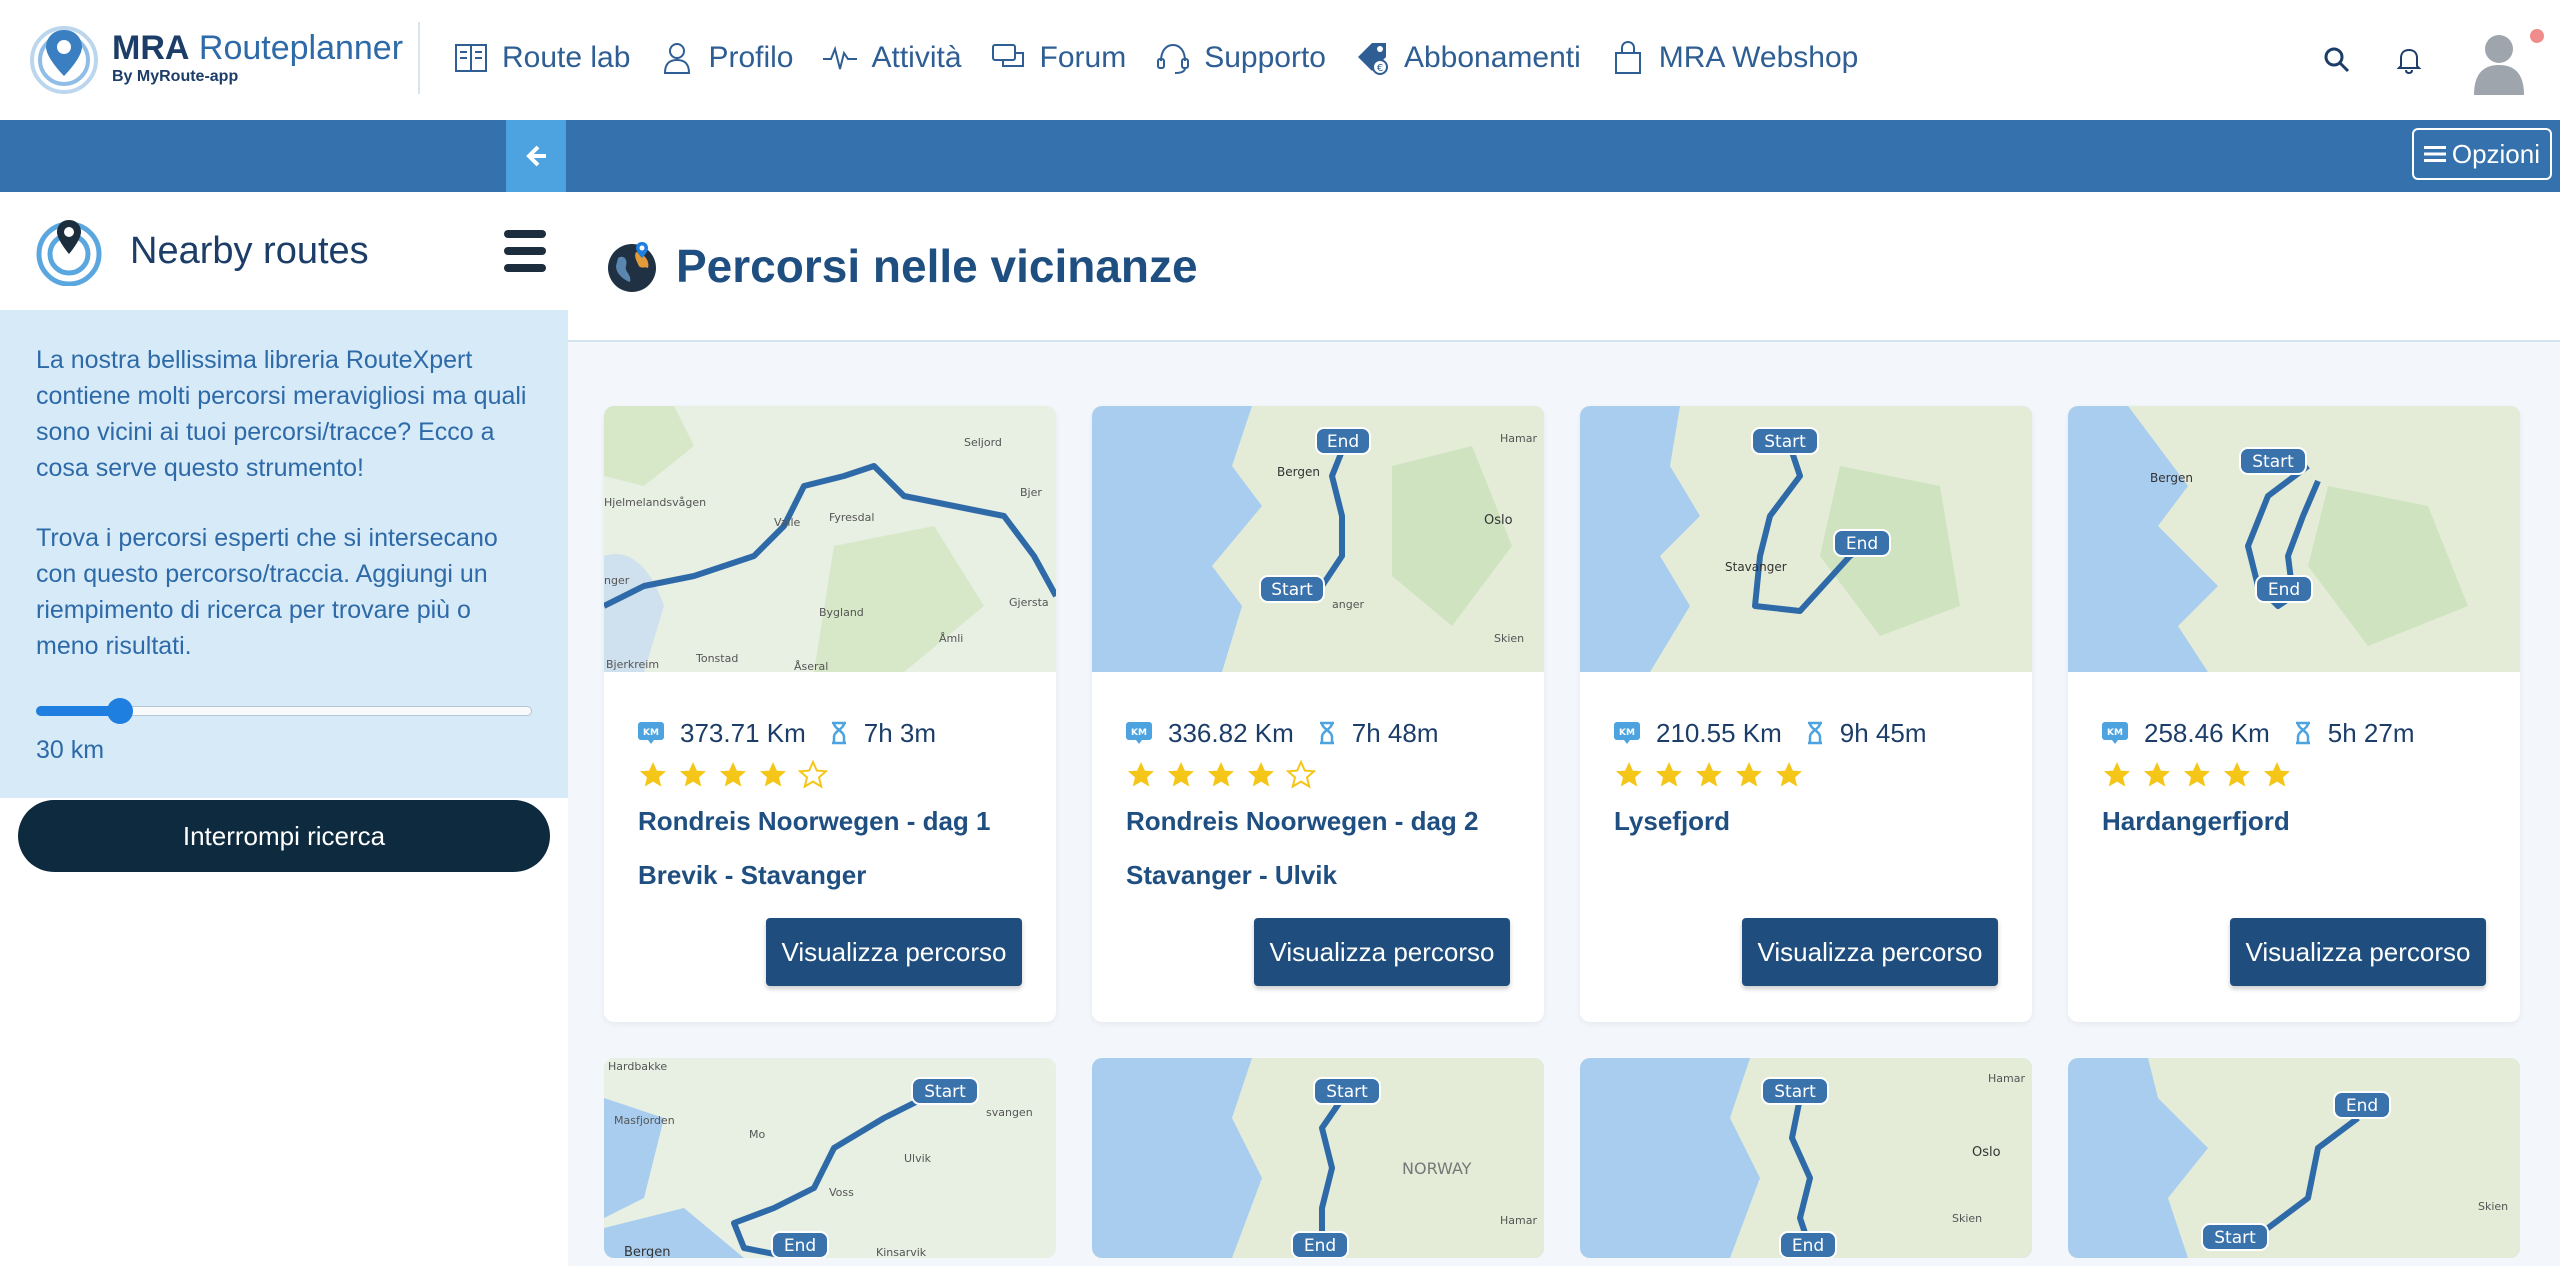 The image size is (2560, 1266). Describe the element at coordinates (891, 58) in the screenshot. I see `nav-attivita: Attività` at that location.